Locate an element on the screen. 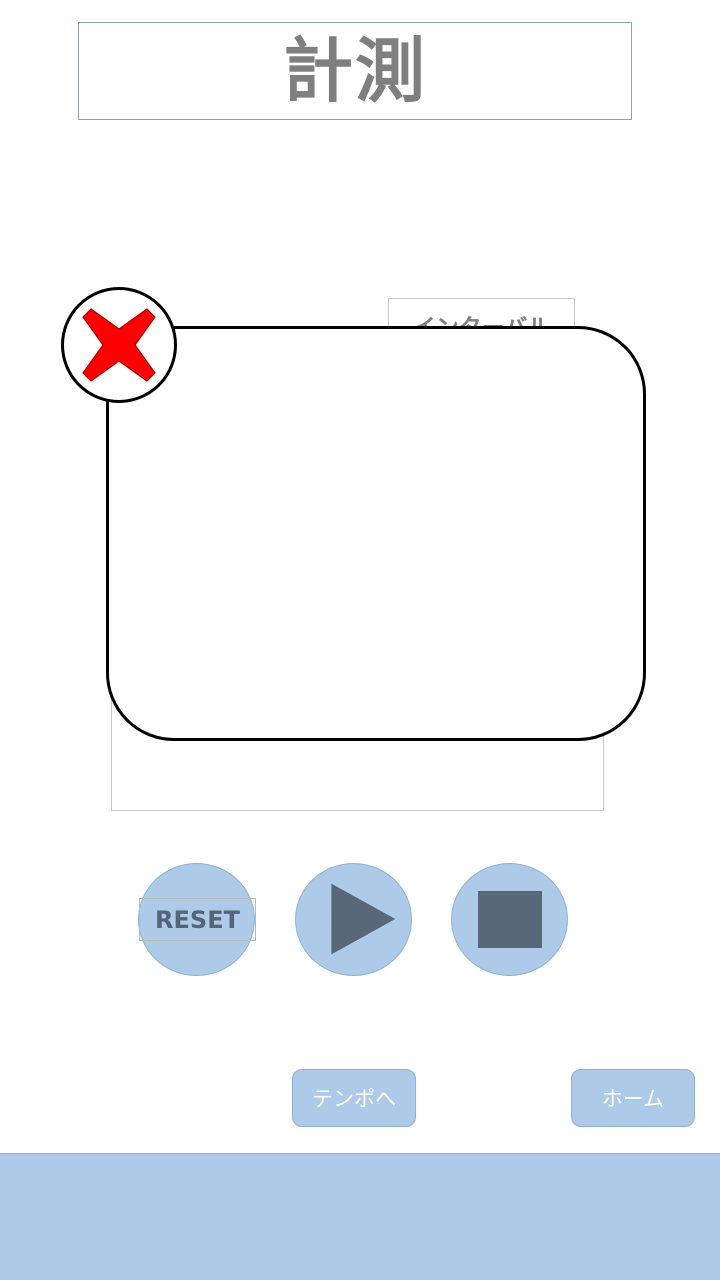 This screenshot has height=1280, width=720. page-title-box: 計測 is located at coordinates (355, 71).